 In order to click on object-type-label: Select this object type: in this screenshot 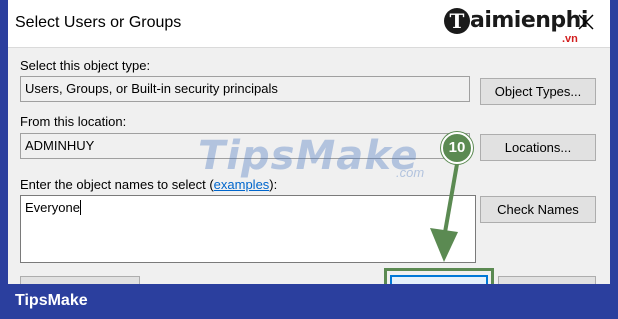, I will do `click(85, 65)`.